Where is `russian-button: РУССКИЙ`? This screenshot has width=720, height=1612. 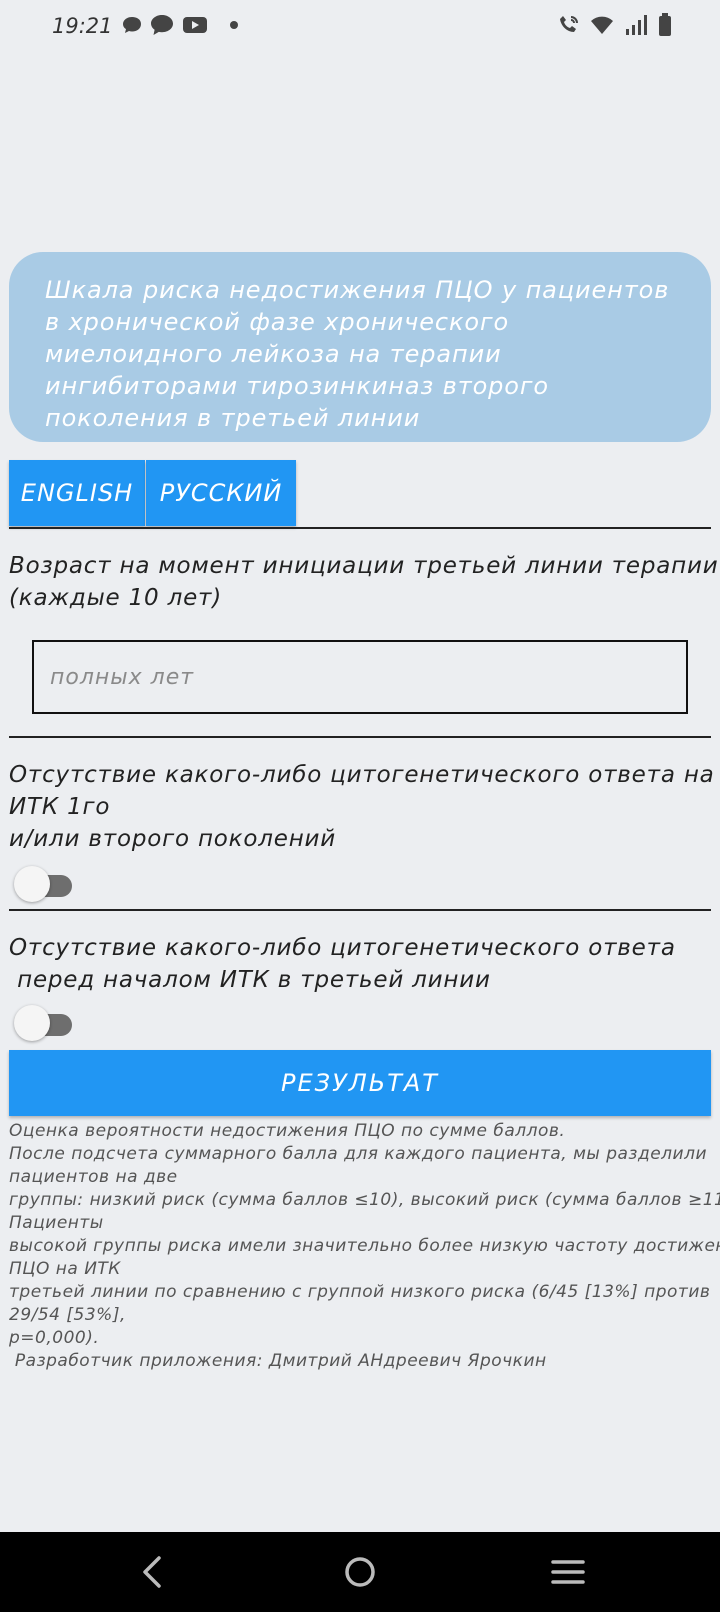 russian-button: РУССКИЙ is located at coordinates (221, 493).